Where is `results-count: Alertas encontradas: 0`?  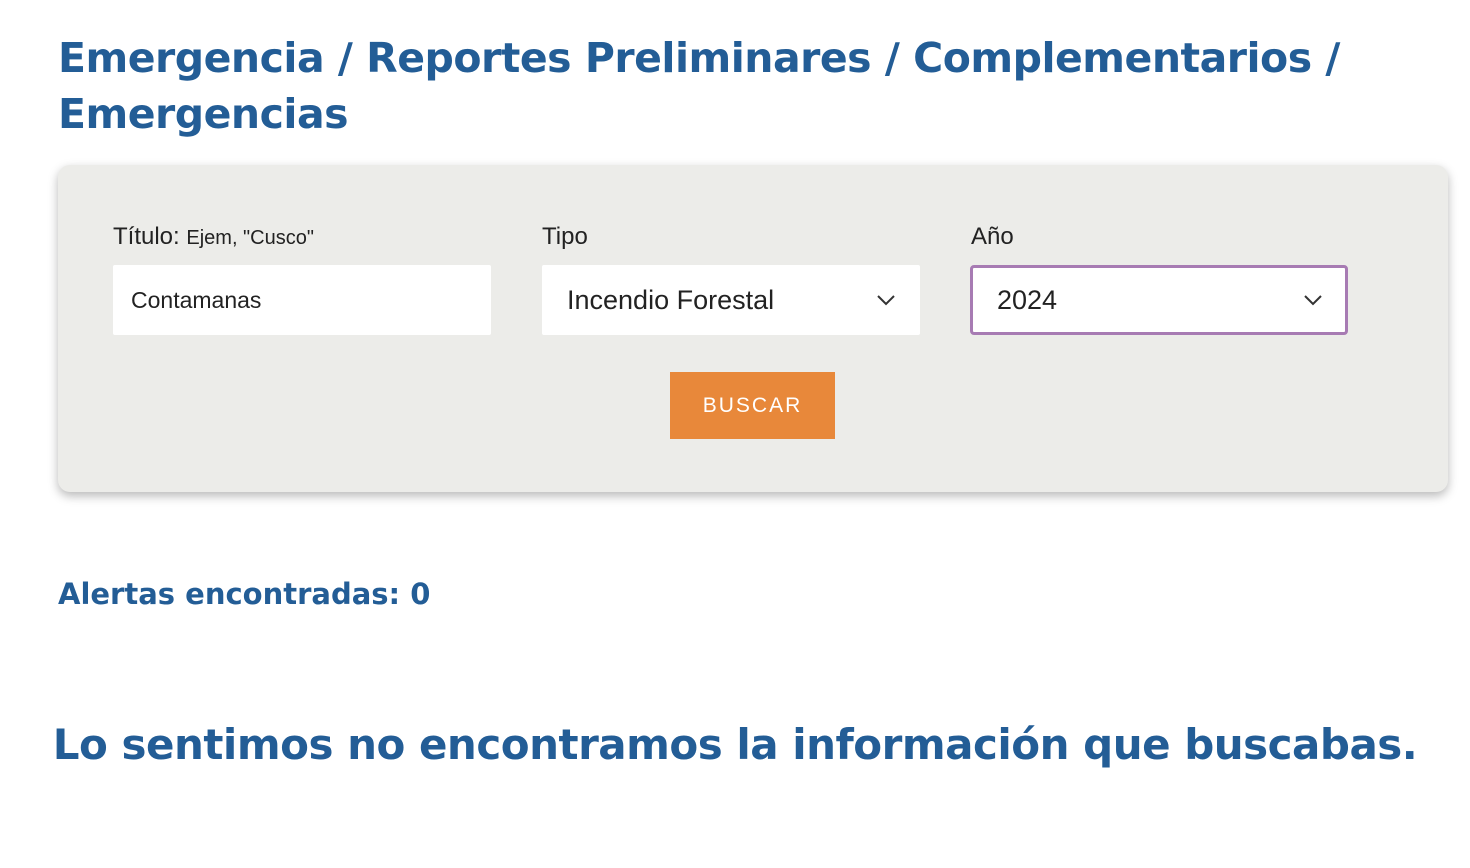 results-count: Alertas encontradas: 0 is located at coordinates (244, 594).